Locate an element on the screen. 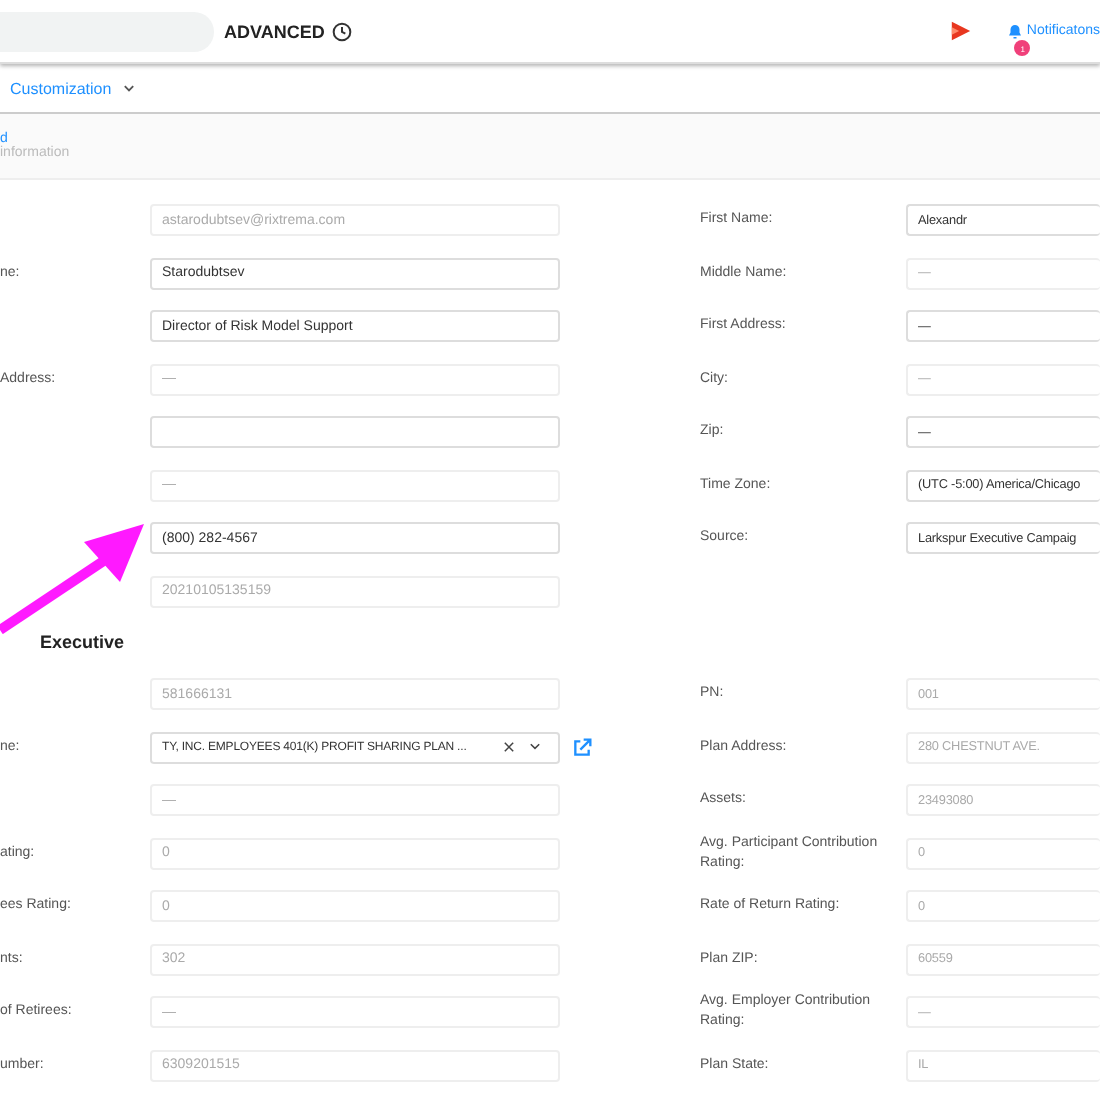 The image size is (1100, 1100). mode-title: ADVANCED is located at coordinates (274, 31).